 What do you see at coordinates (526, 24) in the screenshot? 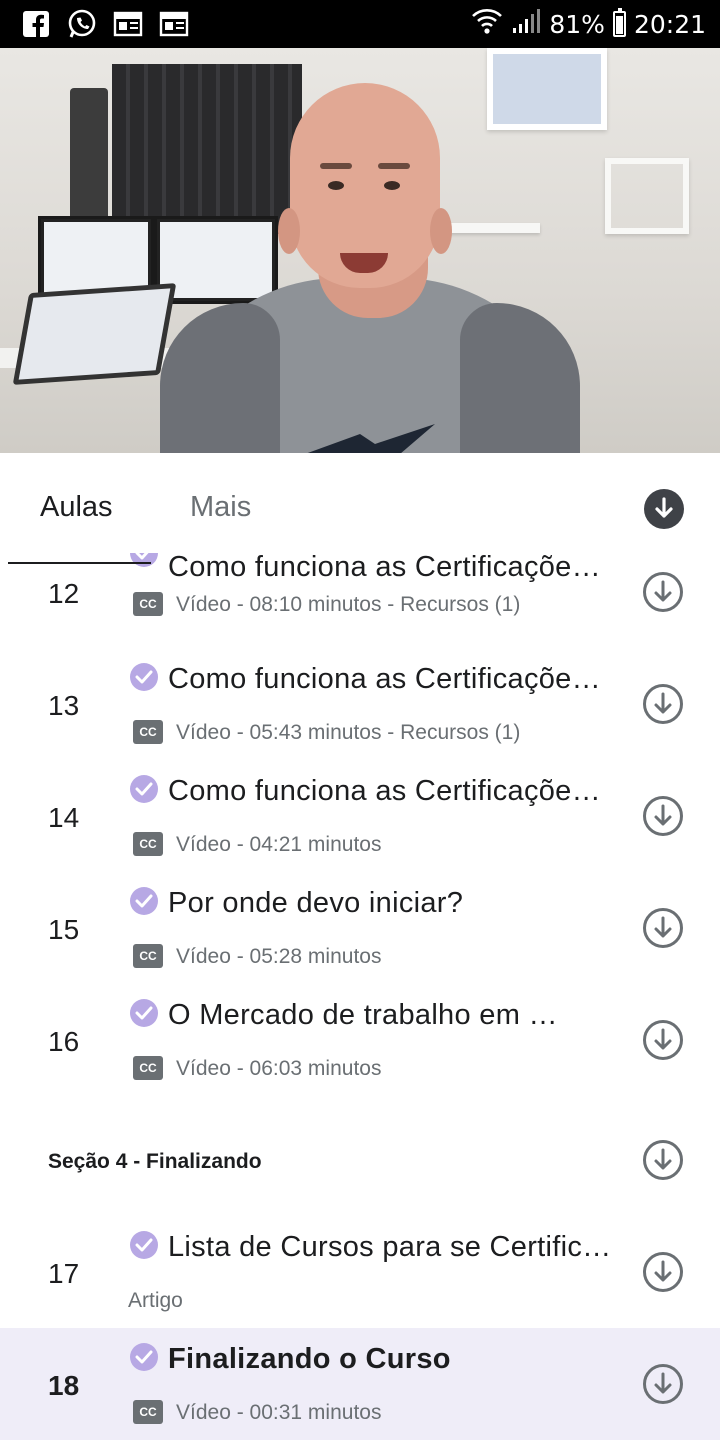
I see `signal-icon` at bounding box center [526, 24].